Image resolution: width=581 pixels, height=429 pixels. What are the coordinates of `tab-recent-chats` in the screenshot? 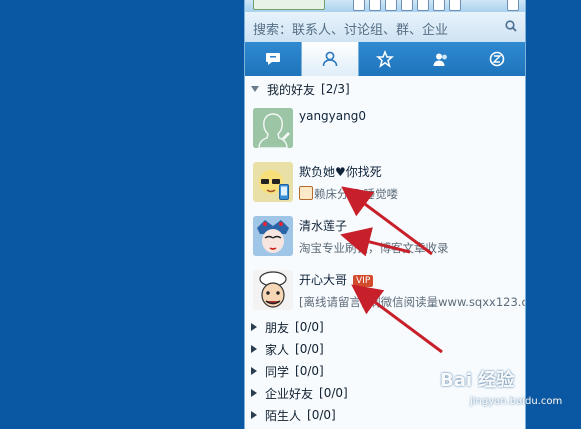 It's located at (273, 59).